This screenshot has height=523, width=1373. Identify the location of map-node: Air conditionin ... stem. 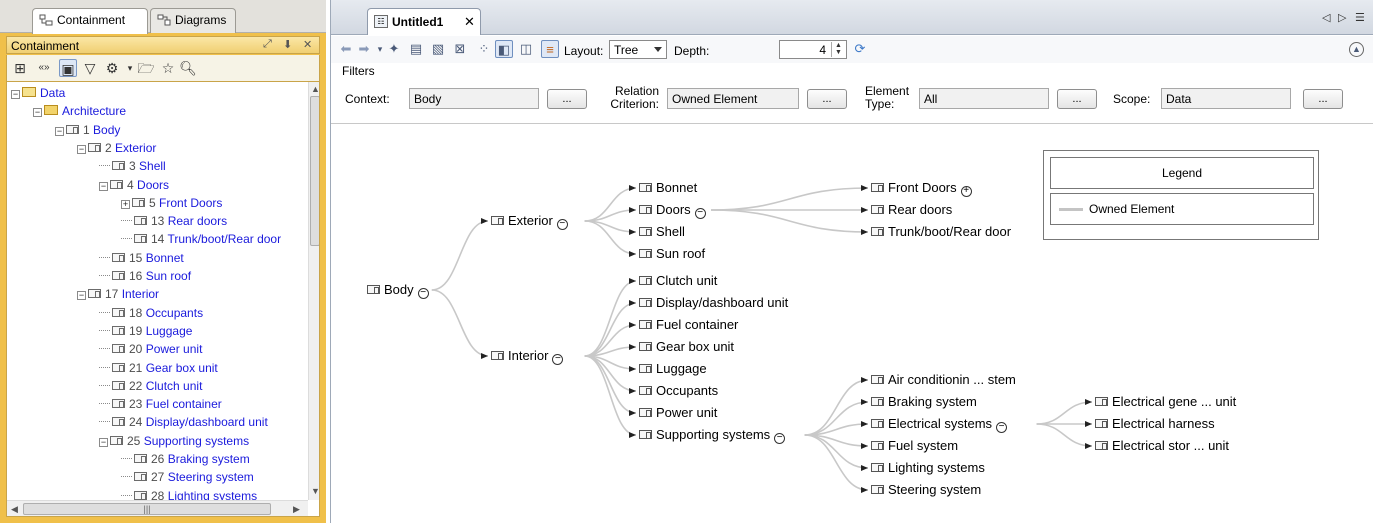
(943, 380).